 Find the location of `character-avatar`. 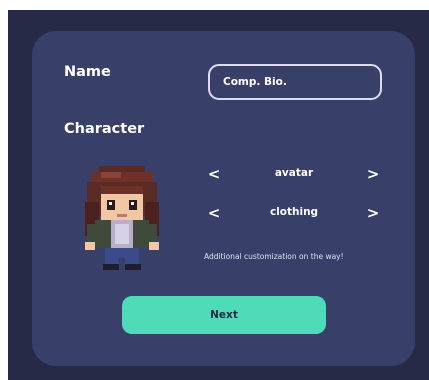

character-avatar is located at coordinates (122, 218).